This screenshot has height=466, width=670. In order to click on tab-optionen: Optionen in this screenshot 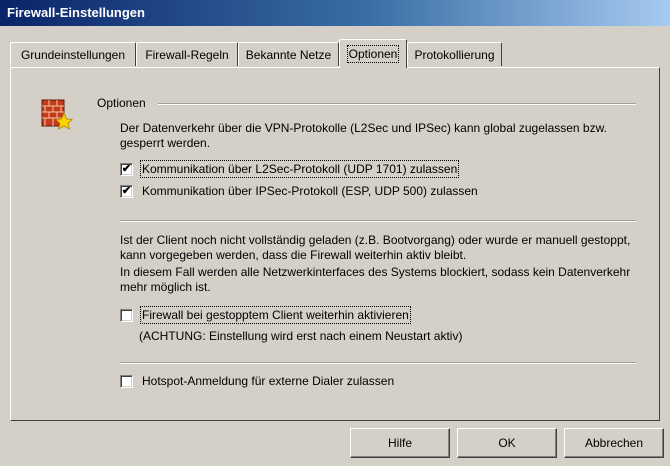, I will do `click(373, 53)`.